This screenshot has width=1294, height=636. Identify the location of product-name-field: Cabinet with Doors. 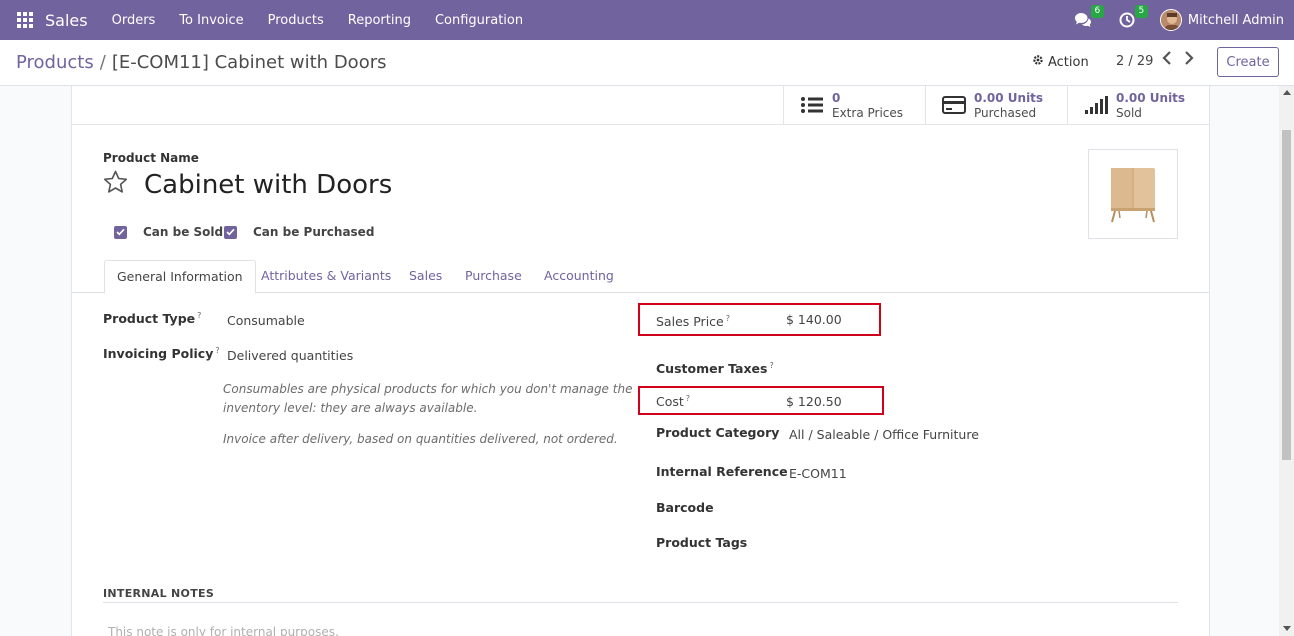
(268, 185).